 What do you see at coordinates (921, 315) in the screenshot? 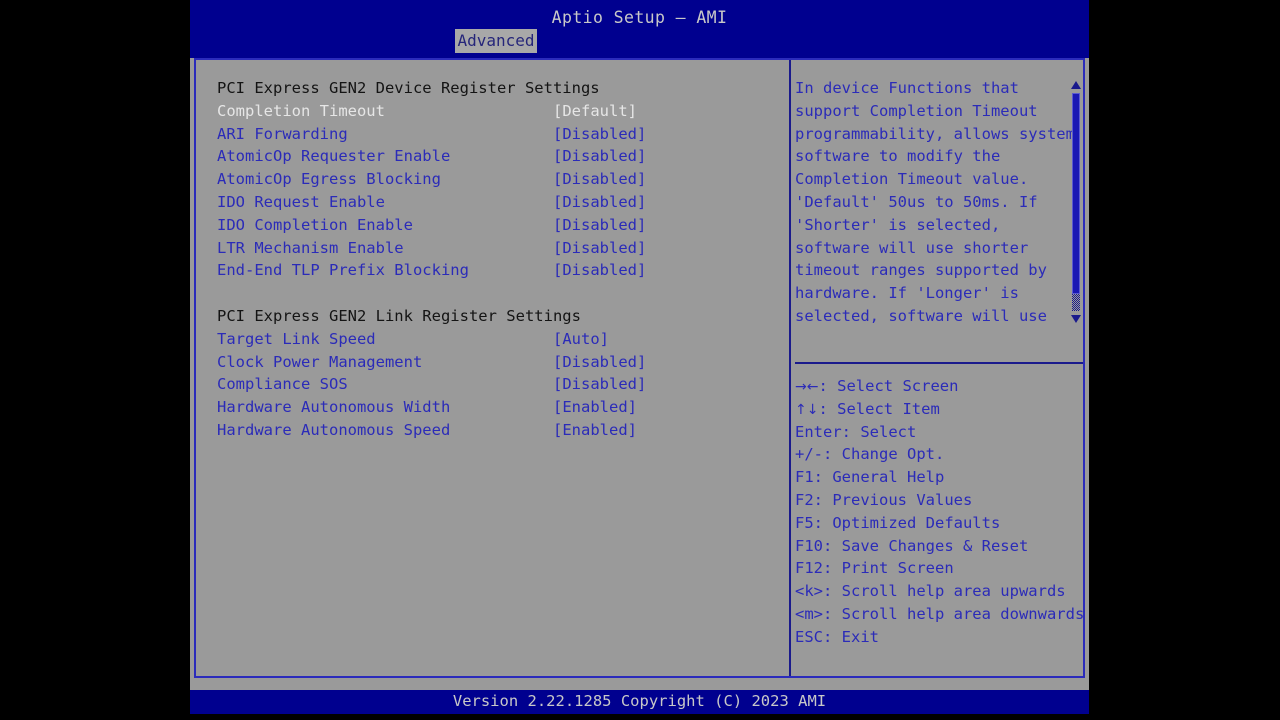
I see `help-line: selected, software will use` at bounding box center [921, 315].